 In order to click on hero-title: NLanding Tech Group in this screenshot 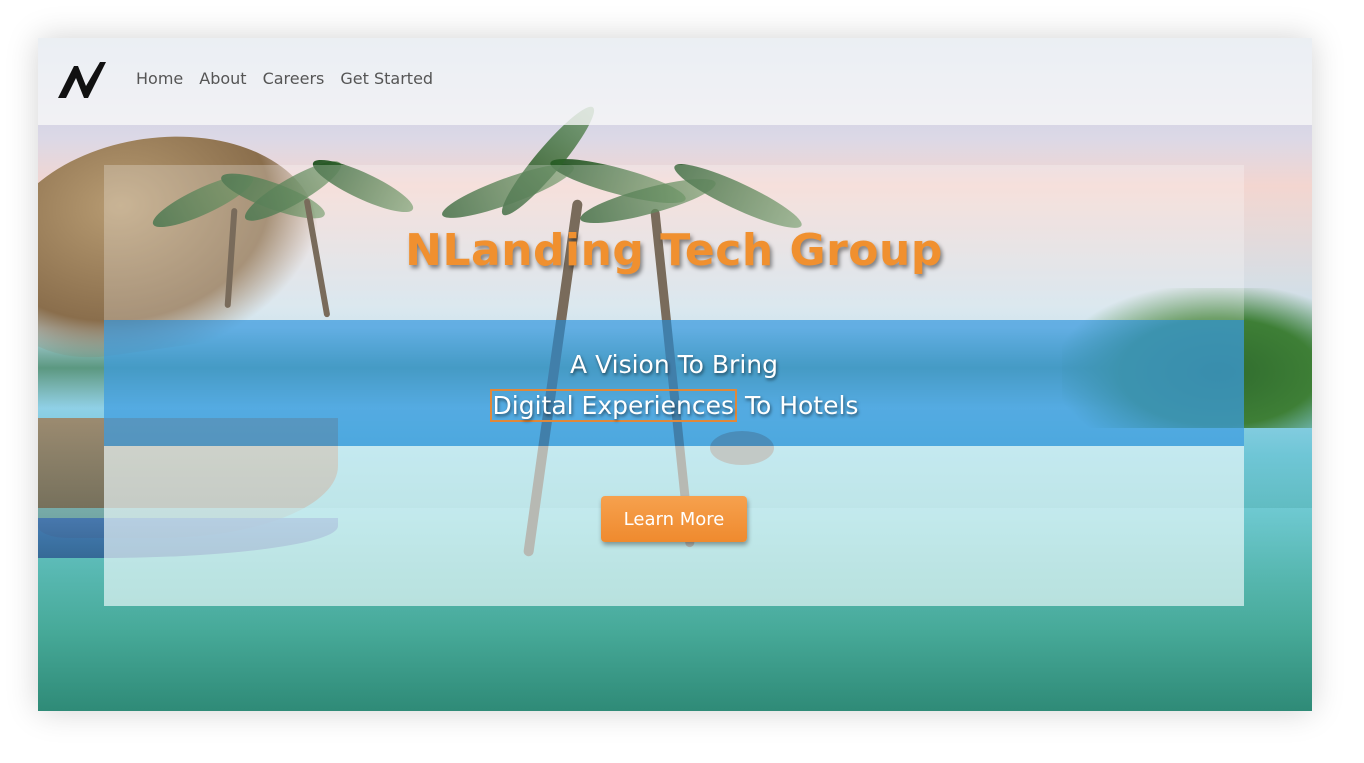, I will do `click(674, 250)`.